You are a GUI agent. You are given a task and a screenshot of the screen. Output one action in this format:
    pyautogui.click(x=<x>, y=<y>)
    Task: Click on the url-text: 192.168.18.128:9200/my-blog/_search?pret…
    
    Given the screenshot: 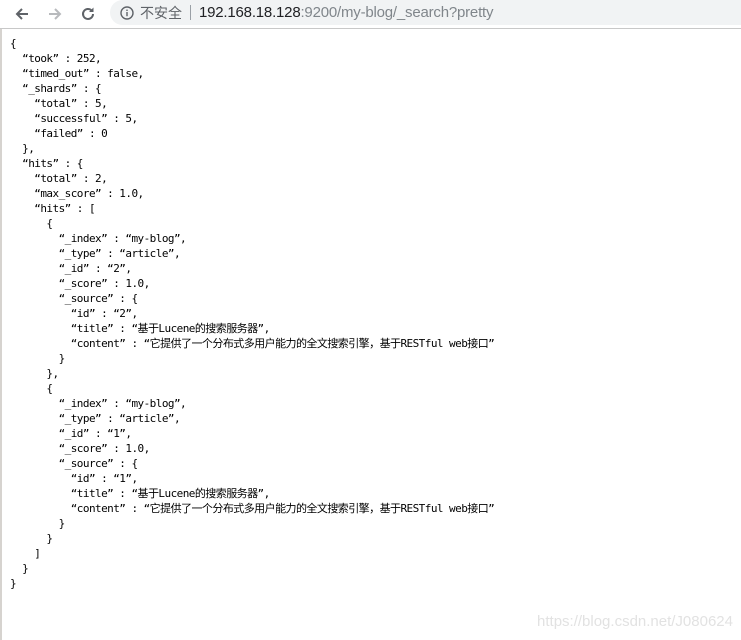 What is the action you would take?
    pyautogui.click(x=346, y=12)
    